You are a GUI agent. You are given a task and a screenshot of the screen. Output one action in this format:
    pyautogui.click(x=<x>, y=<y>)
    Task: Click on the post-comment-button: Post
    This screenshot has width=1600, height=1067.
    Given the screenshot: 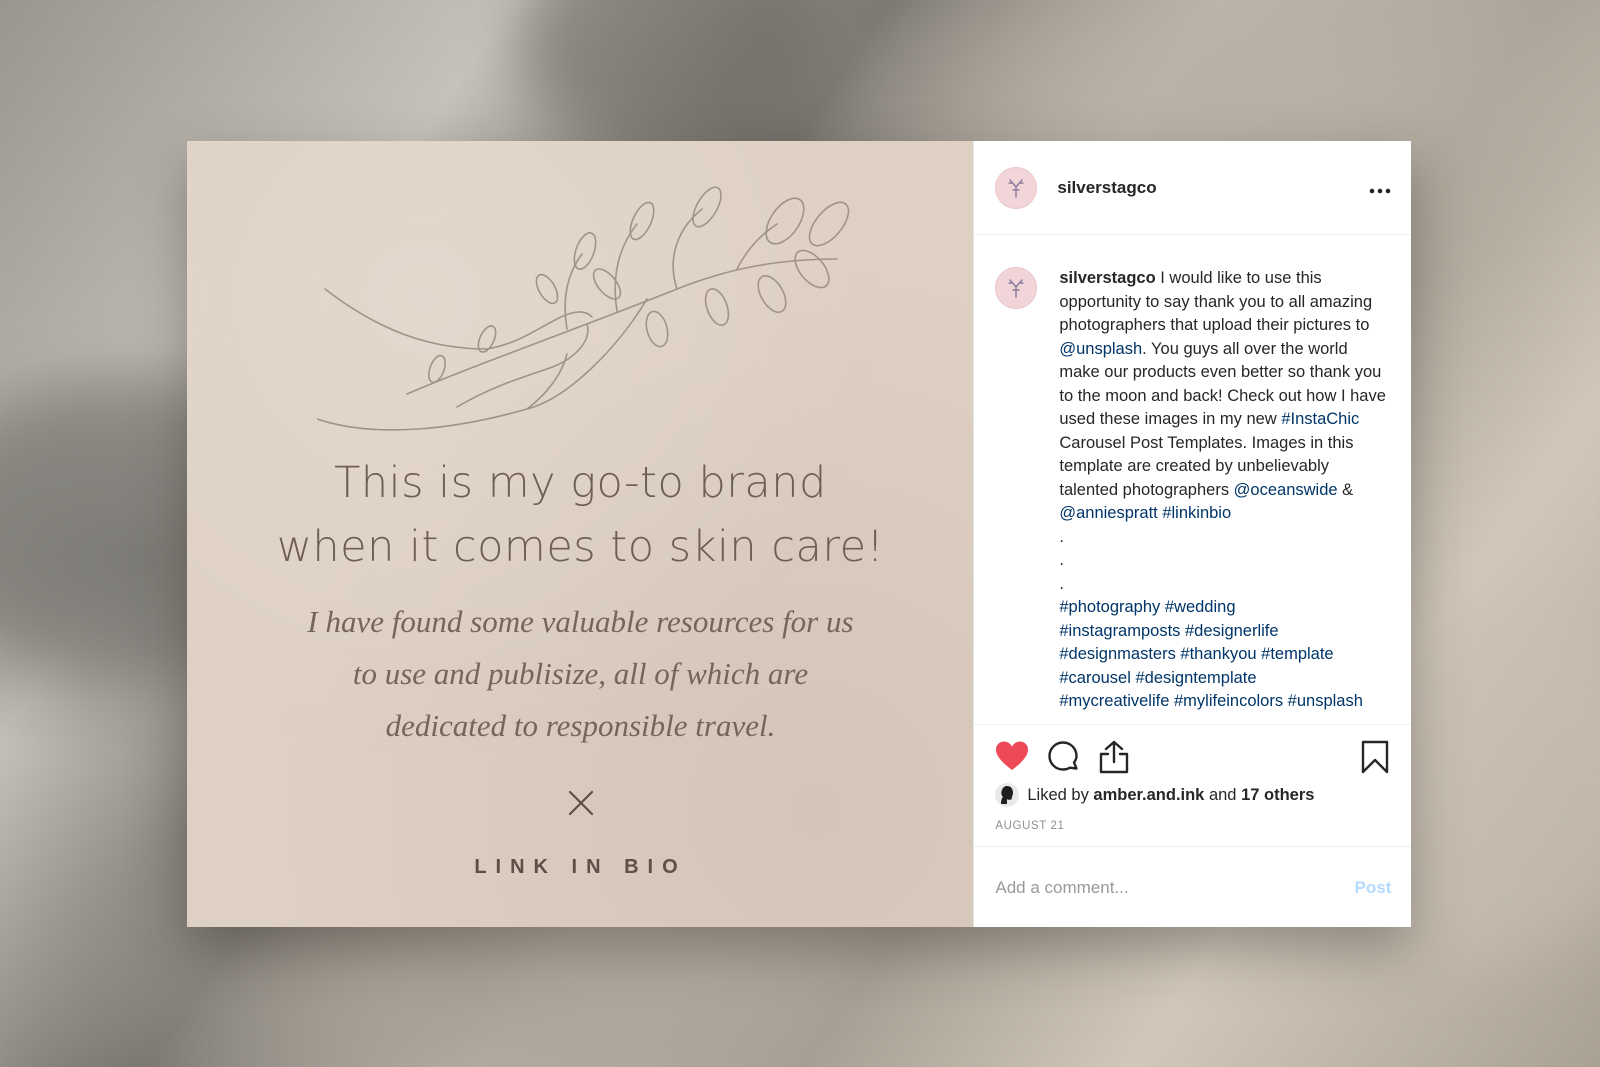 What is the action you would take?
    pyautogui.click(x=1373, y=888)
    